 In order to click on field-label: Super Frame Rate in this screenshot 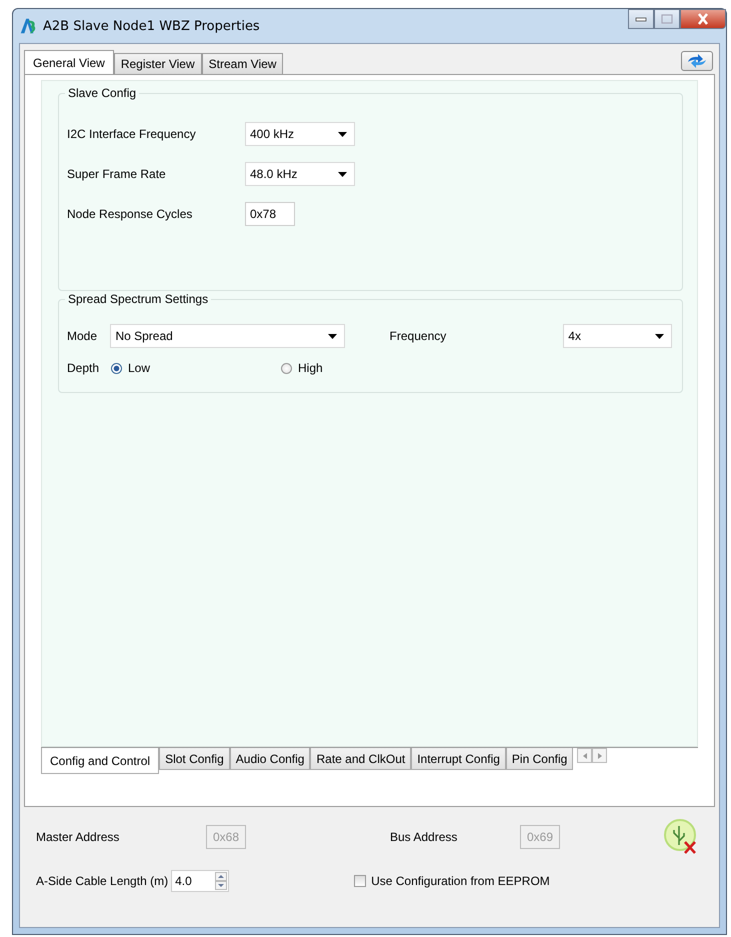, I will do `click(117, 174)`.